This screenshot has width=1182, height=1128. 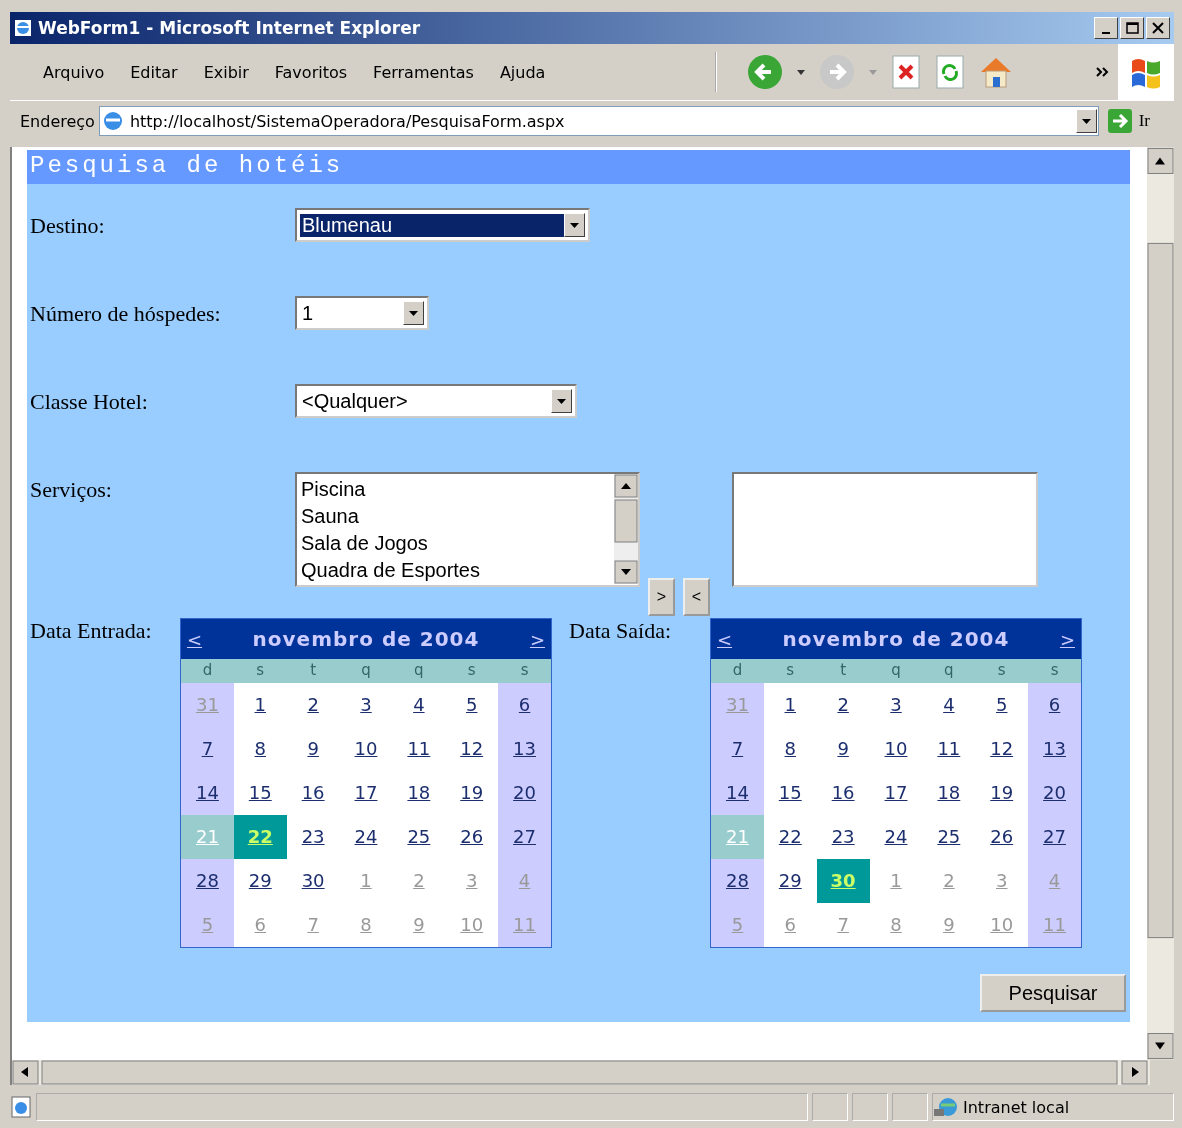 What do you see at coordinates (885, 529) in the screenshot?
I see `list-box` at bounding box center [885, 529].